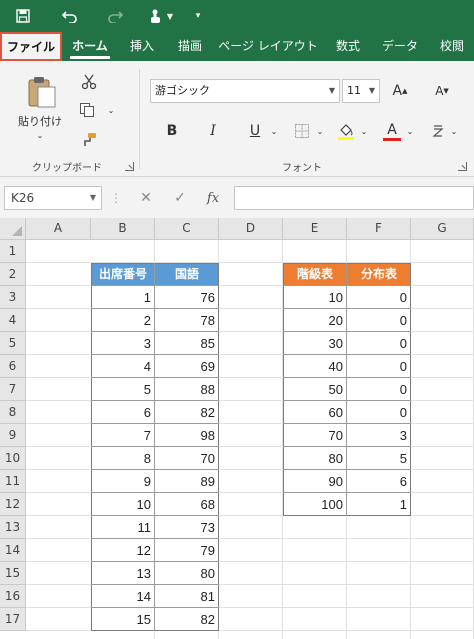  Describe the element at coordinates (190, 46) in the screenshot. I see `tab-draw: 描画` at that location.